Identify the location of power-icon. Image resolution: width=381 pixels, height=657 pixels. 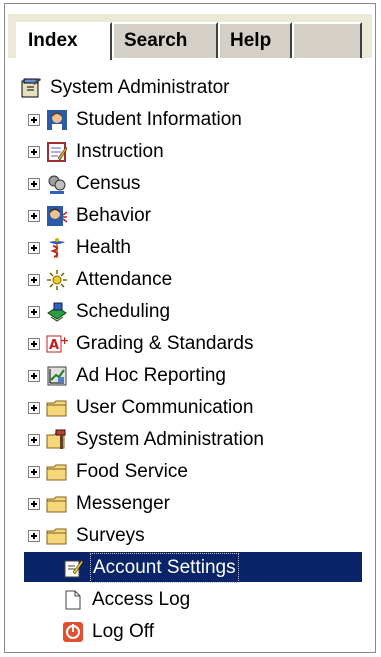
(73, 632).